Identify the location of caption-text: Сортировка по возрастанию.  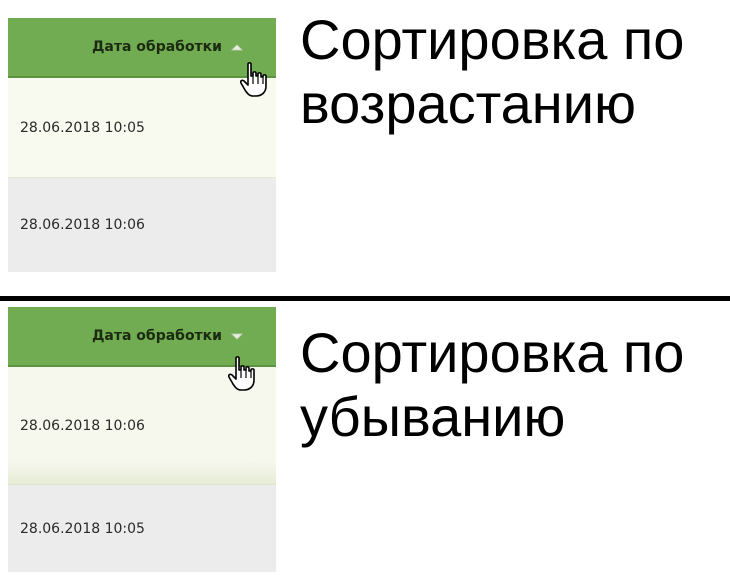
(492, 72).